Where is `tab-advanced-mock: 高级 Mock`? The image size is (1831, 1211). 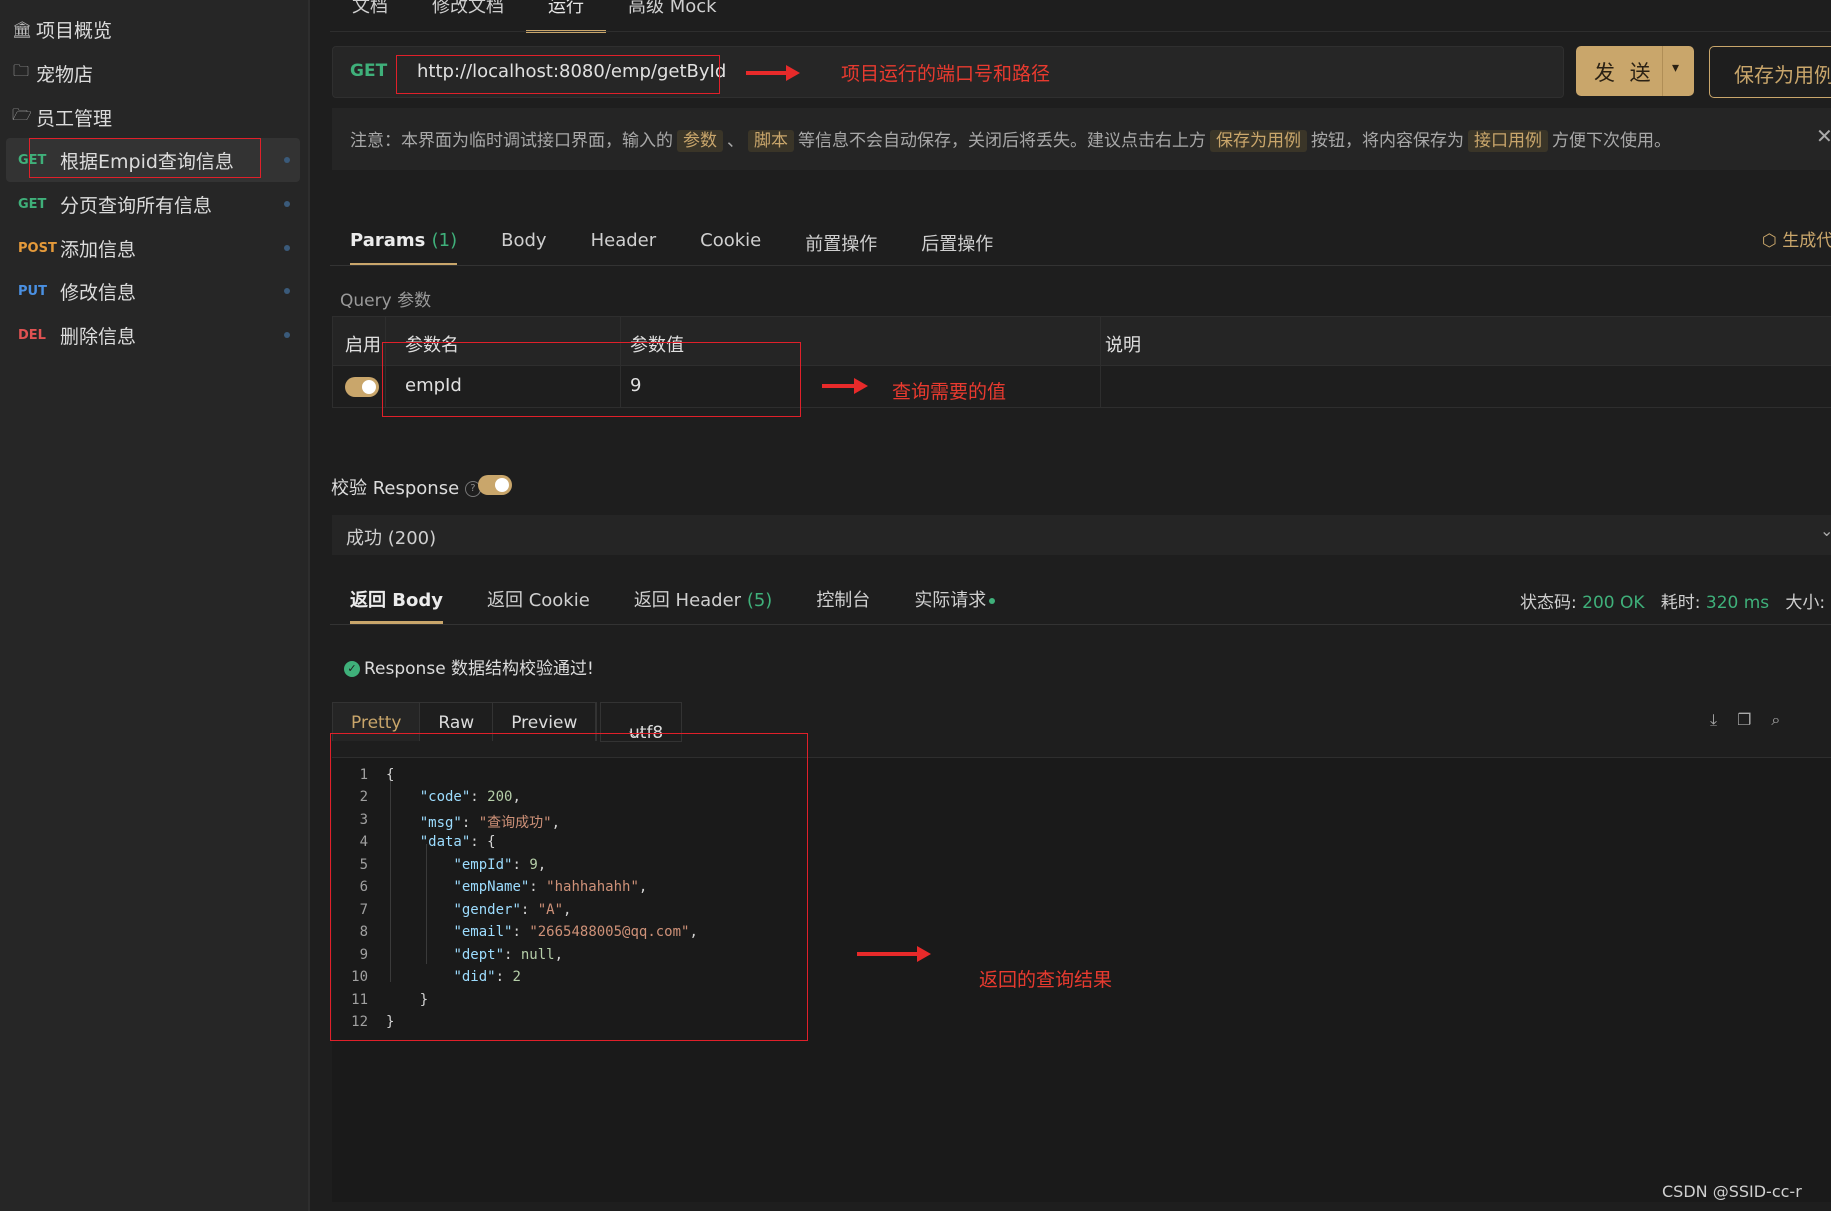 tab-advanced-mock: 高级 Mock is located at coordinates (672, 15).